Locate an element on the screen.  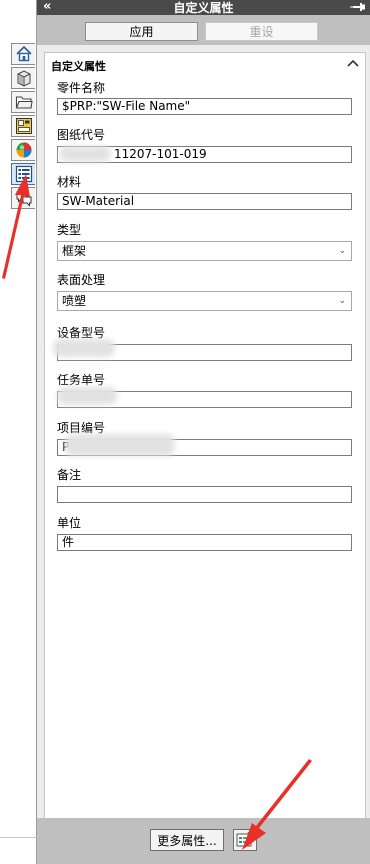
tab-custom-properties is located at coordinates (23, 174).